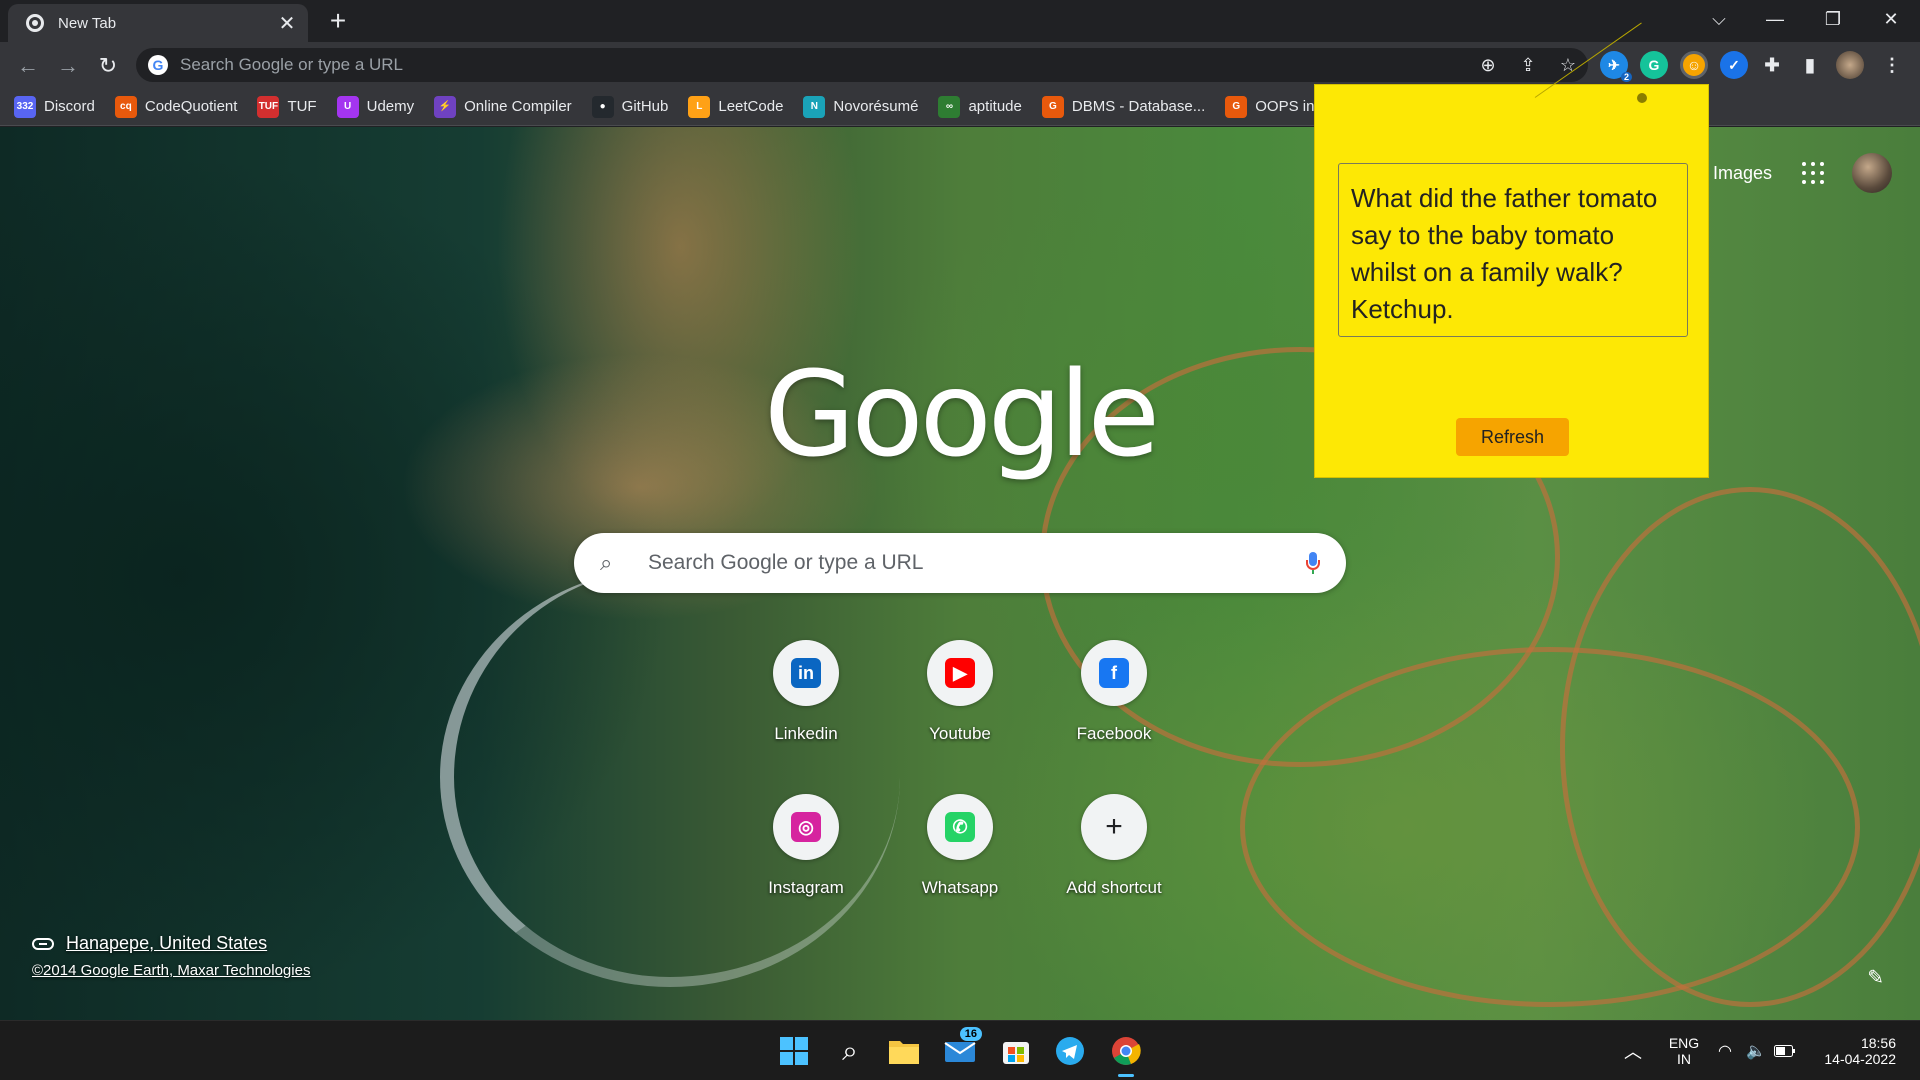  Describe the element at coordinates (1114, 887) in the screenshot. I see `shortcut-label: Add shortcut` at that location.